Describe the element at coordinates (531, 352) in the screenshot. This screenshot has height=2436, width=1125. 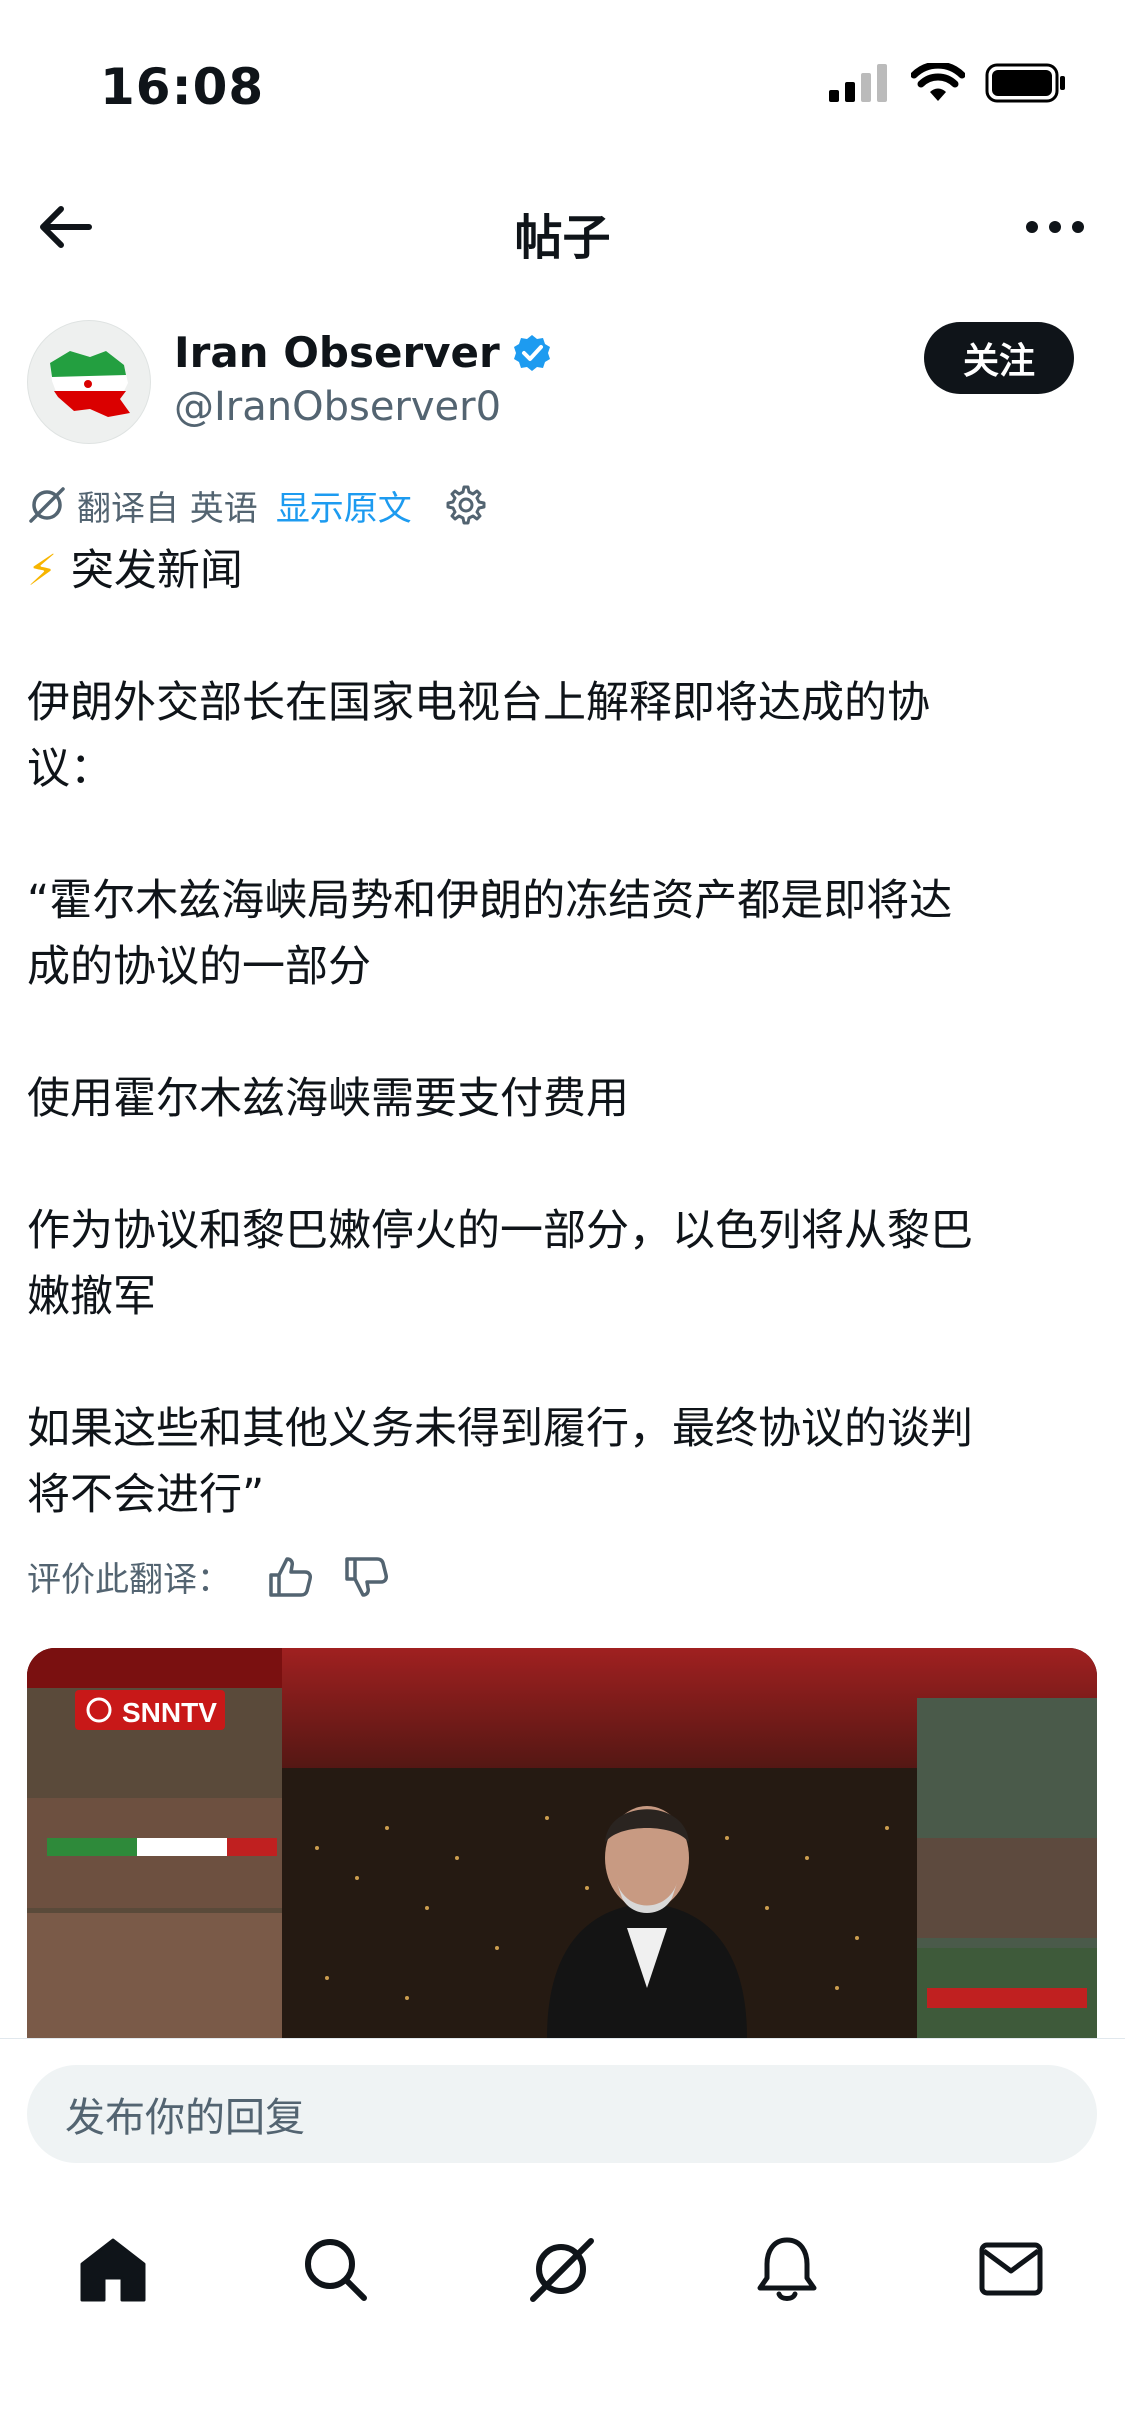
I see `verified-badge-icon` at that location.